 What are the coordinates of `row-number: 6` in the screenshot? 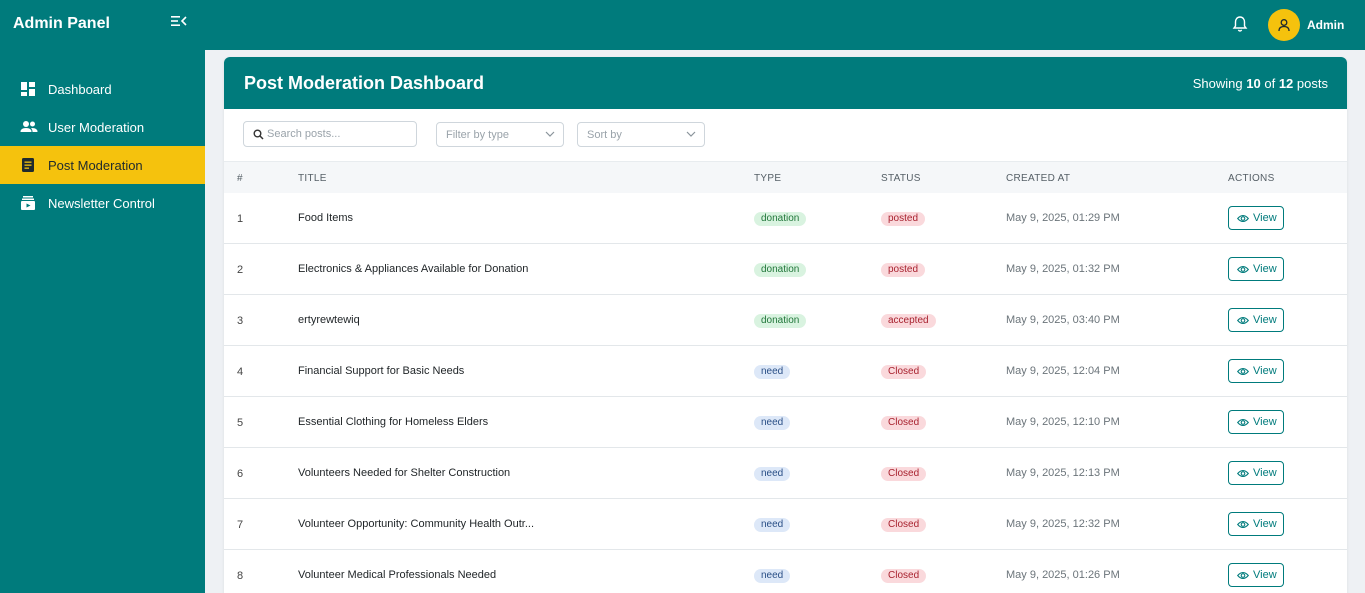 It's located at (240, 474).